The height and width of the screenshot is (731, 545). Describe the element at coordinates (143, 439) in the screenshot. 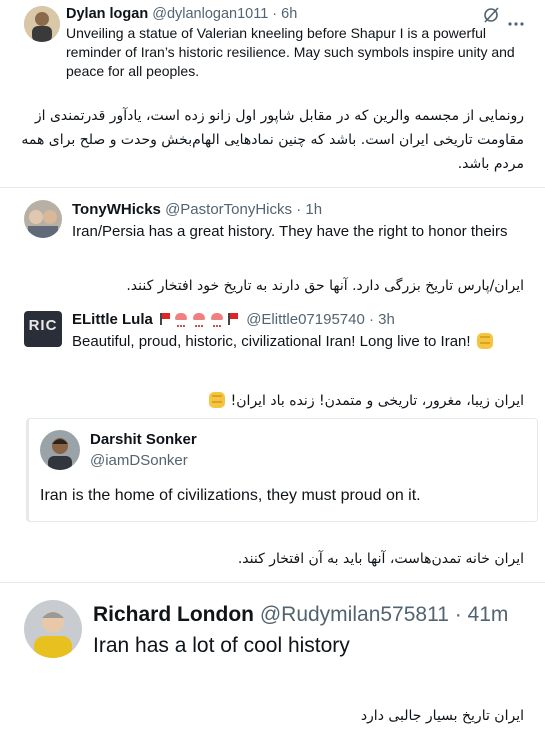

I see `author-name: Darshit Sonker` at that location.